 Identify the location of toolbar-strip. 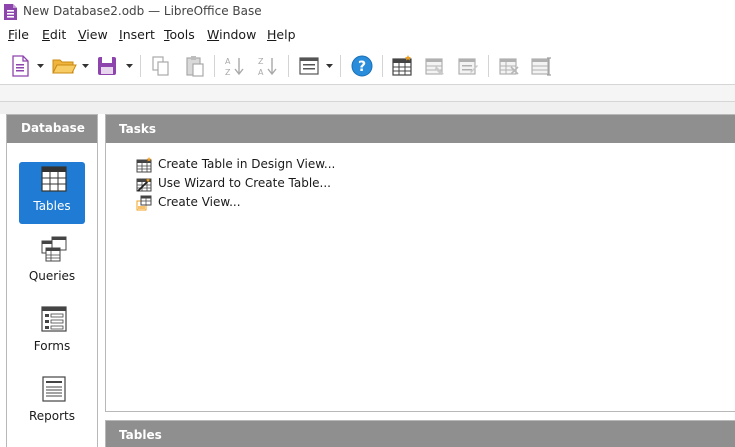
(367, 93).